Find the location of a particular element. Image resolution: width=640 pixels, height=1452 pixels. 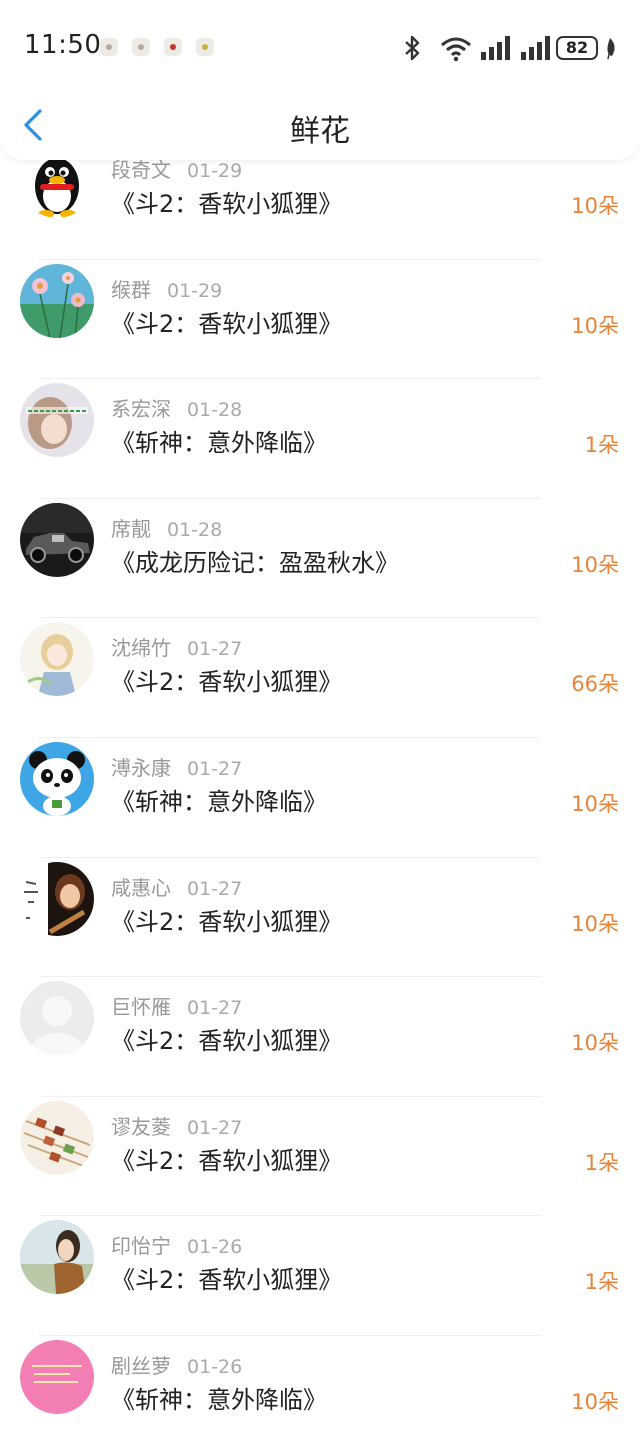

user-name: 席靓 is located at coordinates (131, 528).